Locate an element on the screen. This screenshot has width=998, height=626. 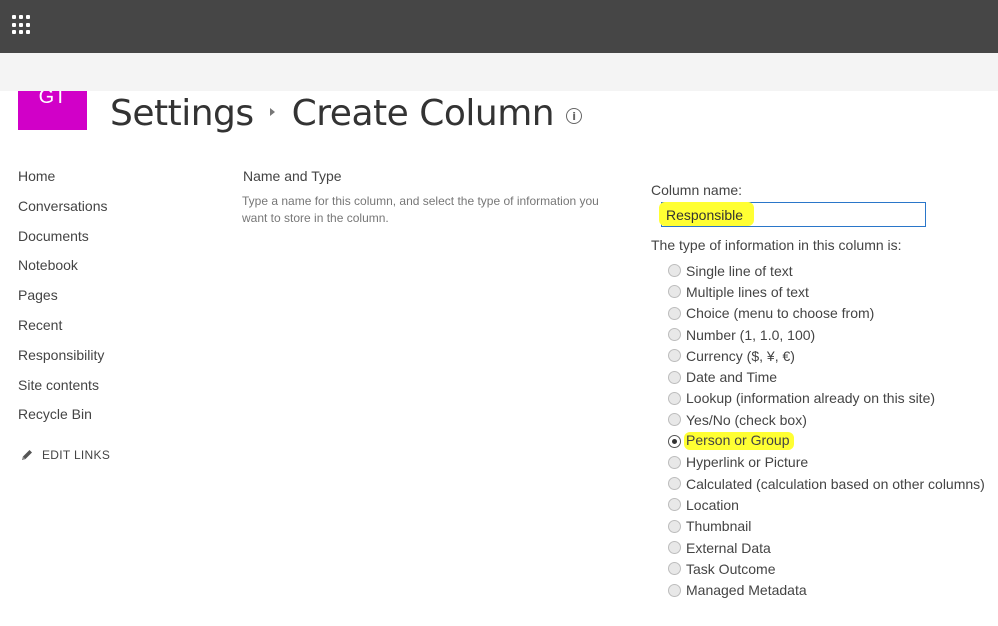
type-option-label: Yes/No (check box) is located at coordinates (746, 419).